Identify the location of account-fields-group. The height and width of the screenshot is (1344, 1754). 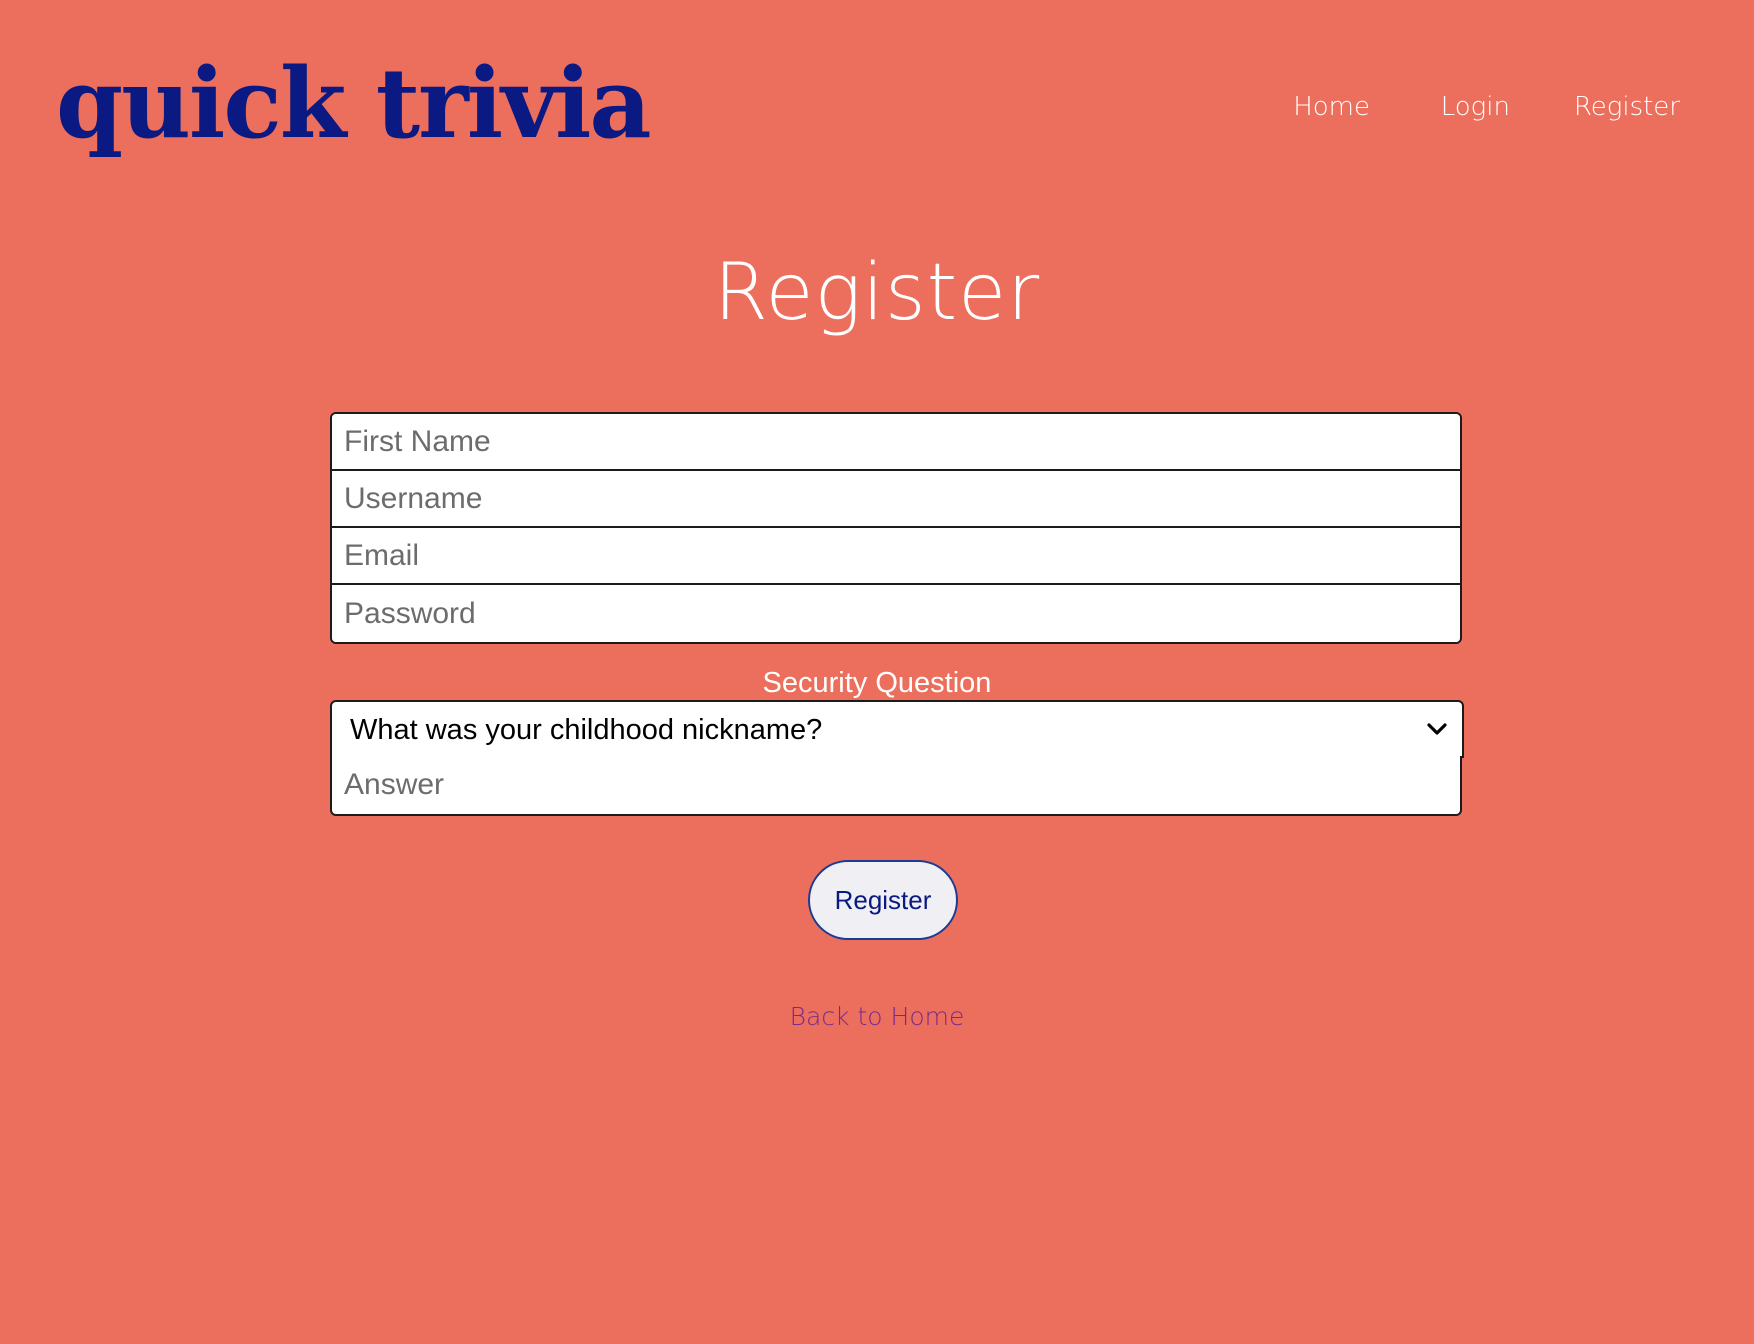
(896, 528).